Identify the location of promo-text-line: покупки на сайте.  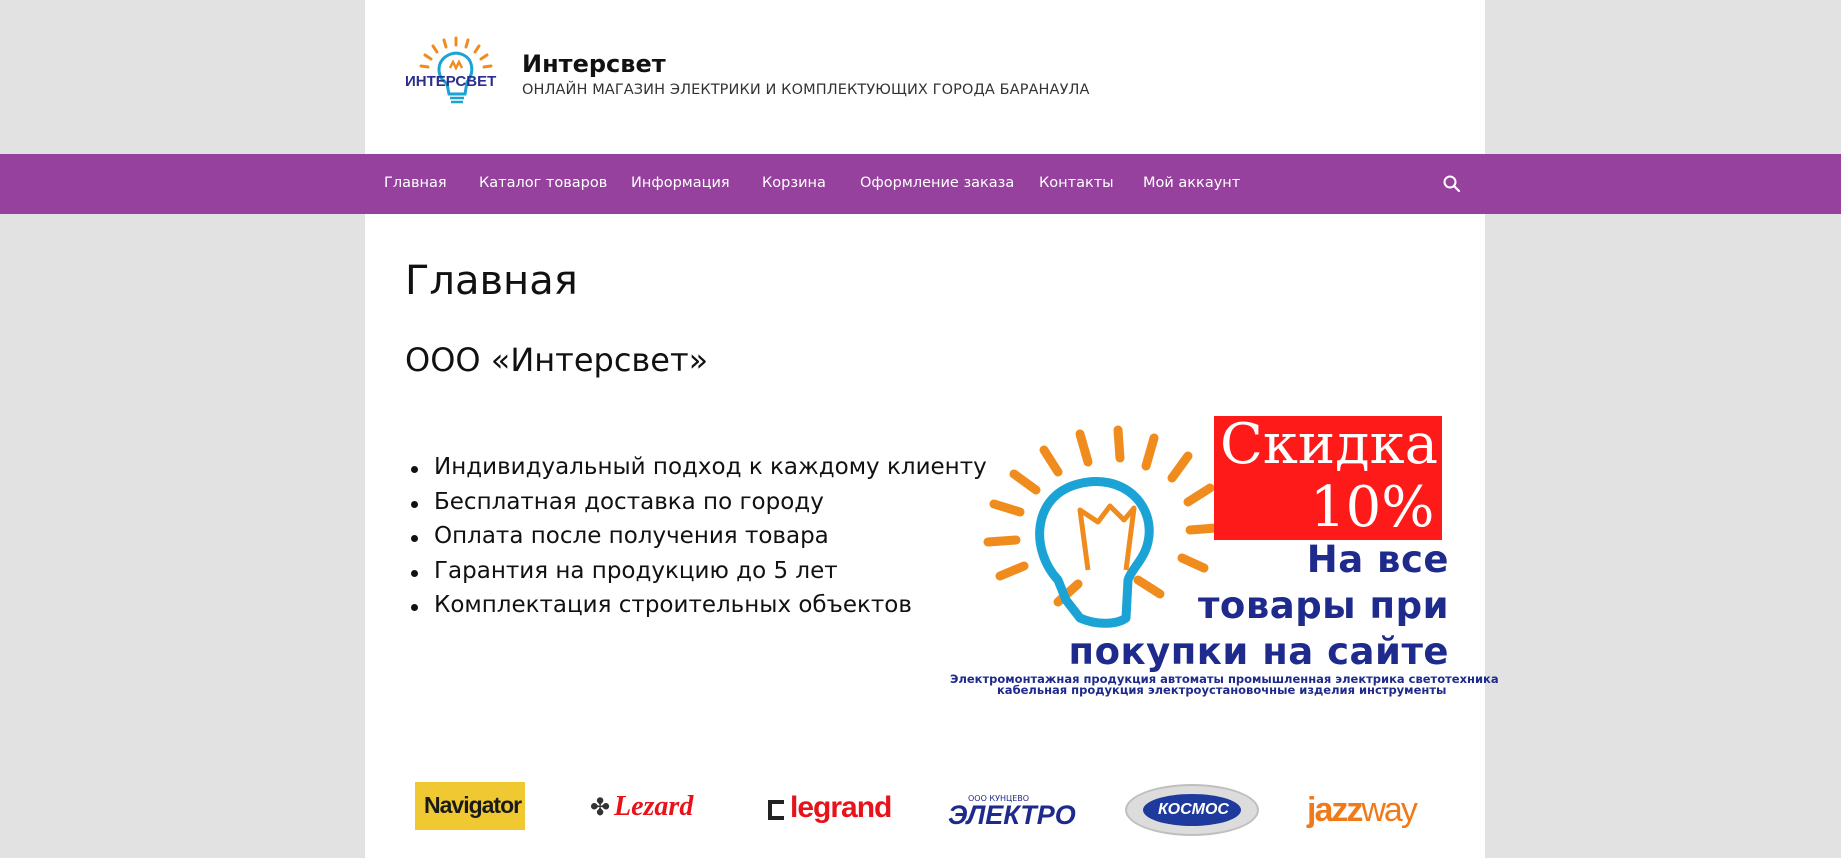
(1258, 651).